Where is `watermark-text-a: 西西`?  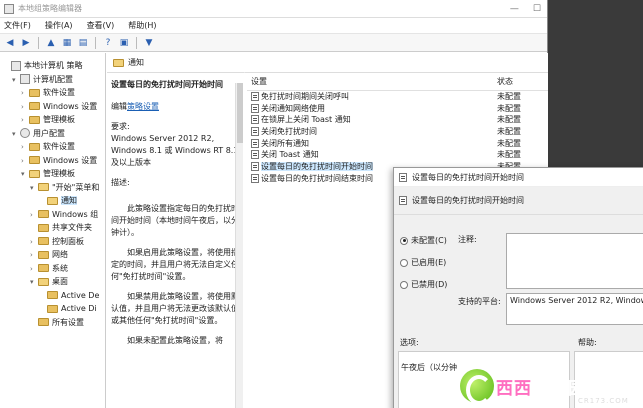
watermark-text-a: 西西 is located at coordinates (514, 388).